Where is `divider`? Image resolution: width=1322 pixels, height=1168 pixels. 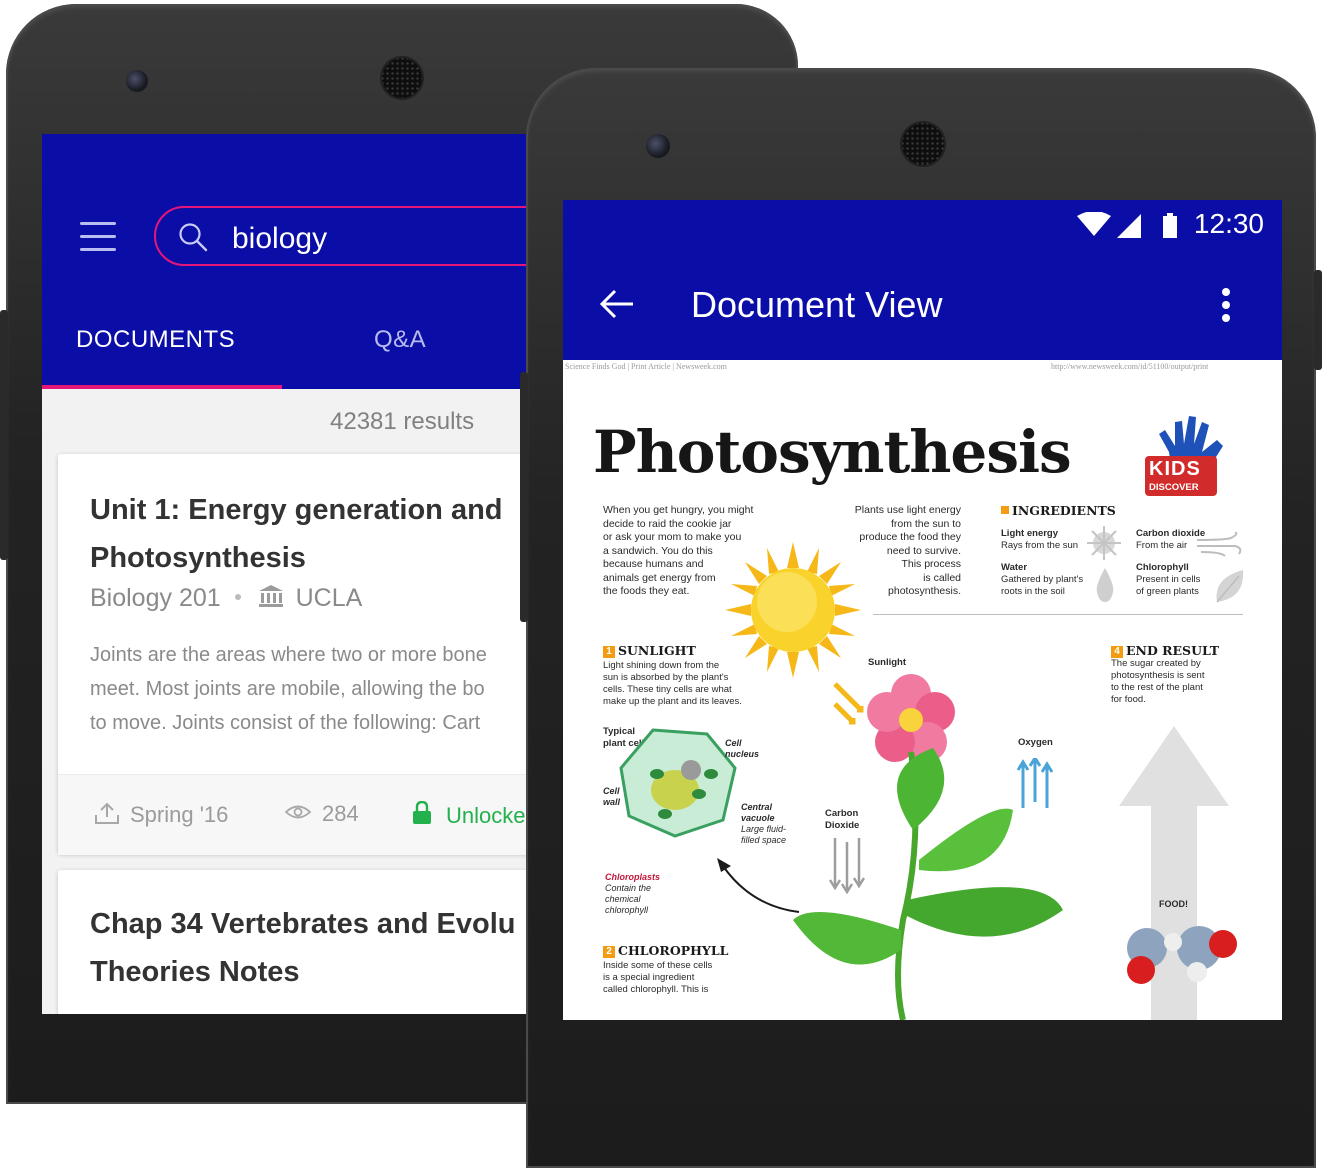
divider is located at coordinates (1058, 614).